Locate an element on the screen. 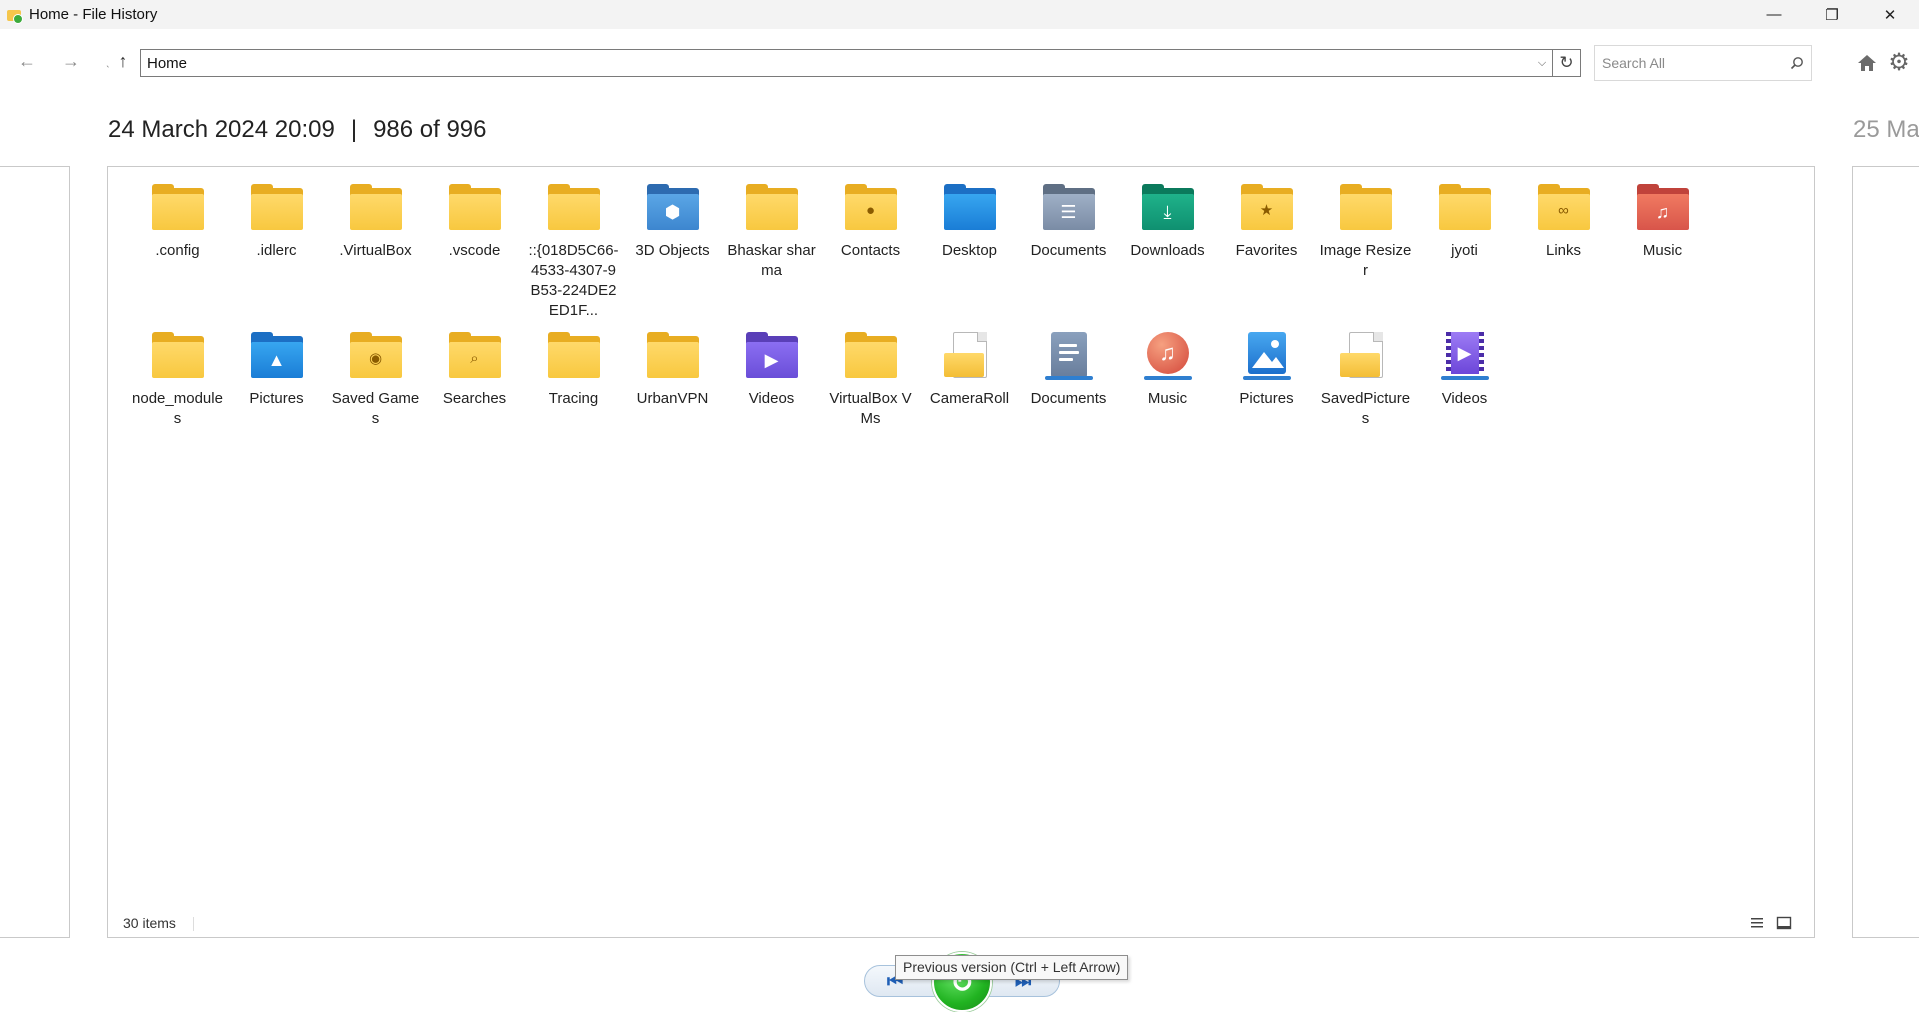 This screenshot has width=1919, height=1012. file-item: ∞ Links is located at coordinates (1563, 256).